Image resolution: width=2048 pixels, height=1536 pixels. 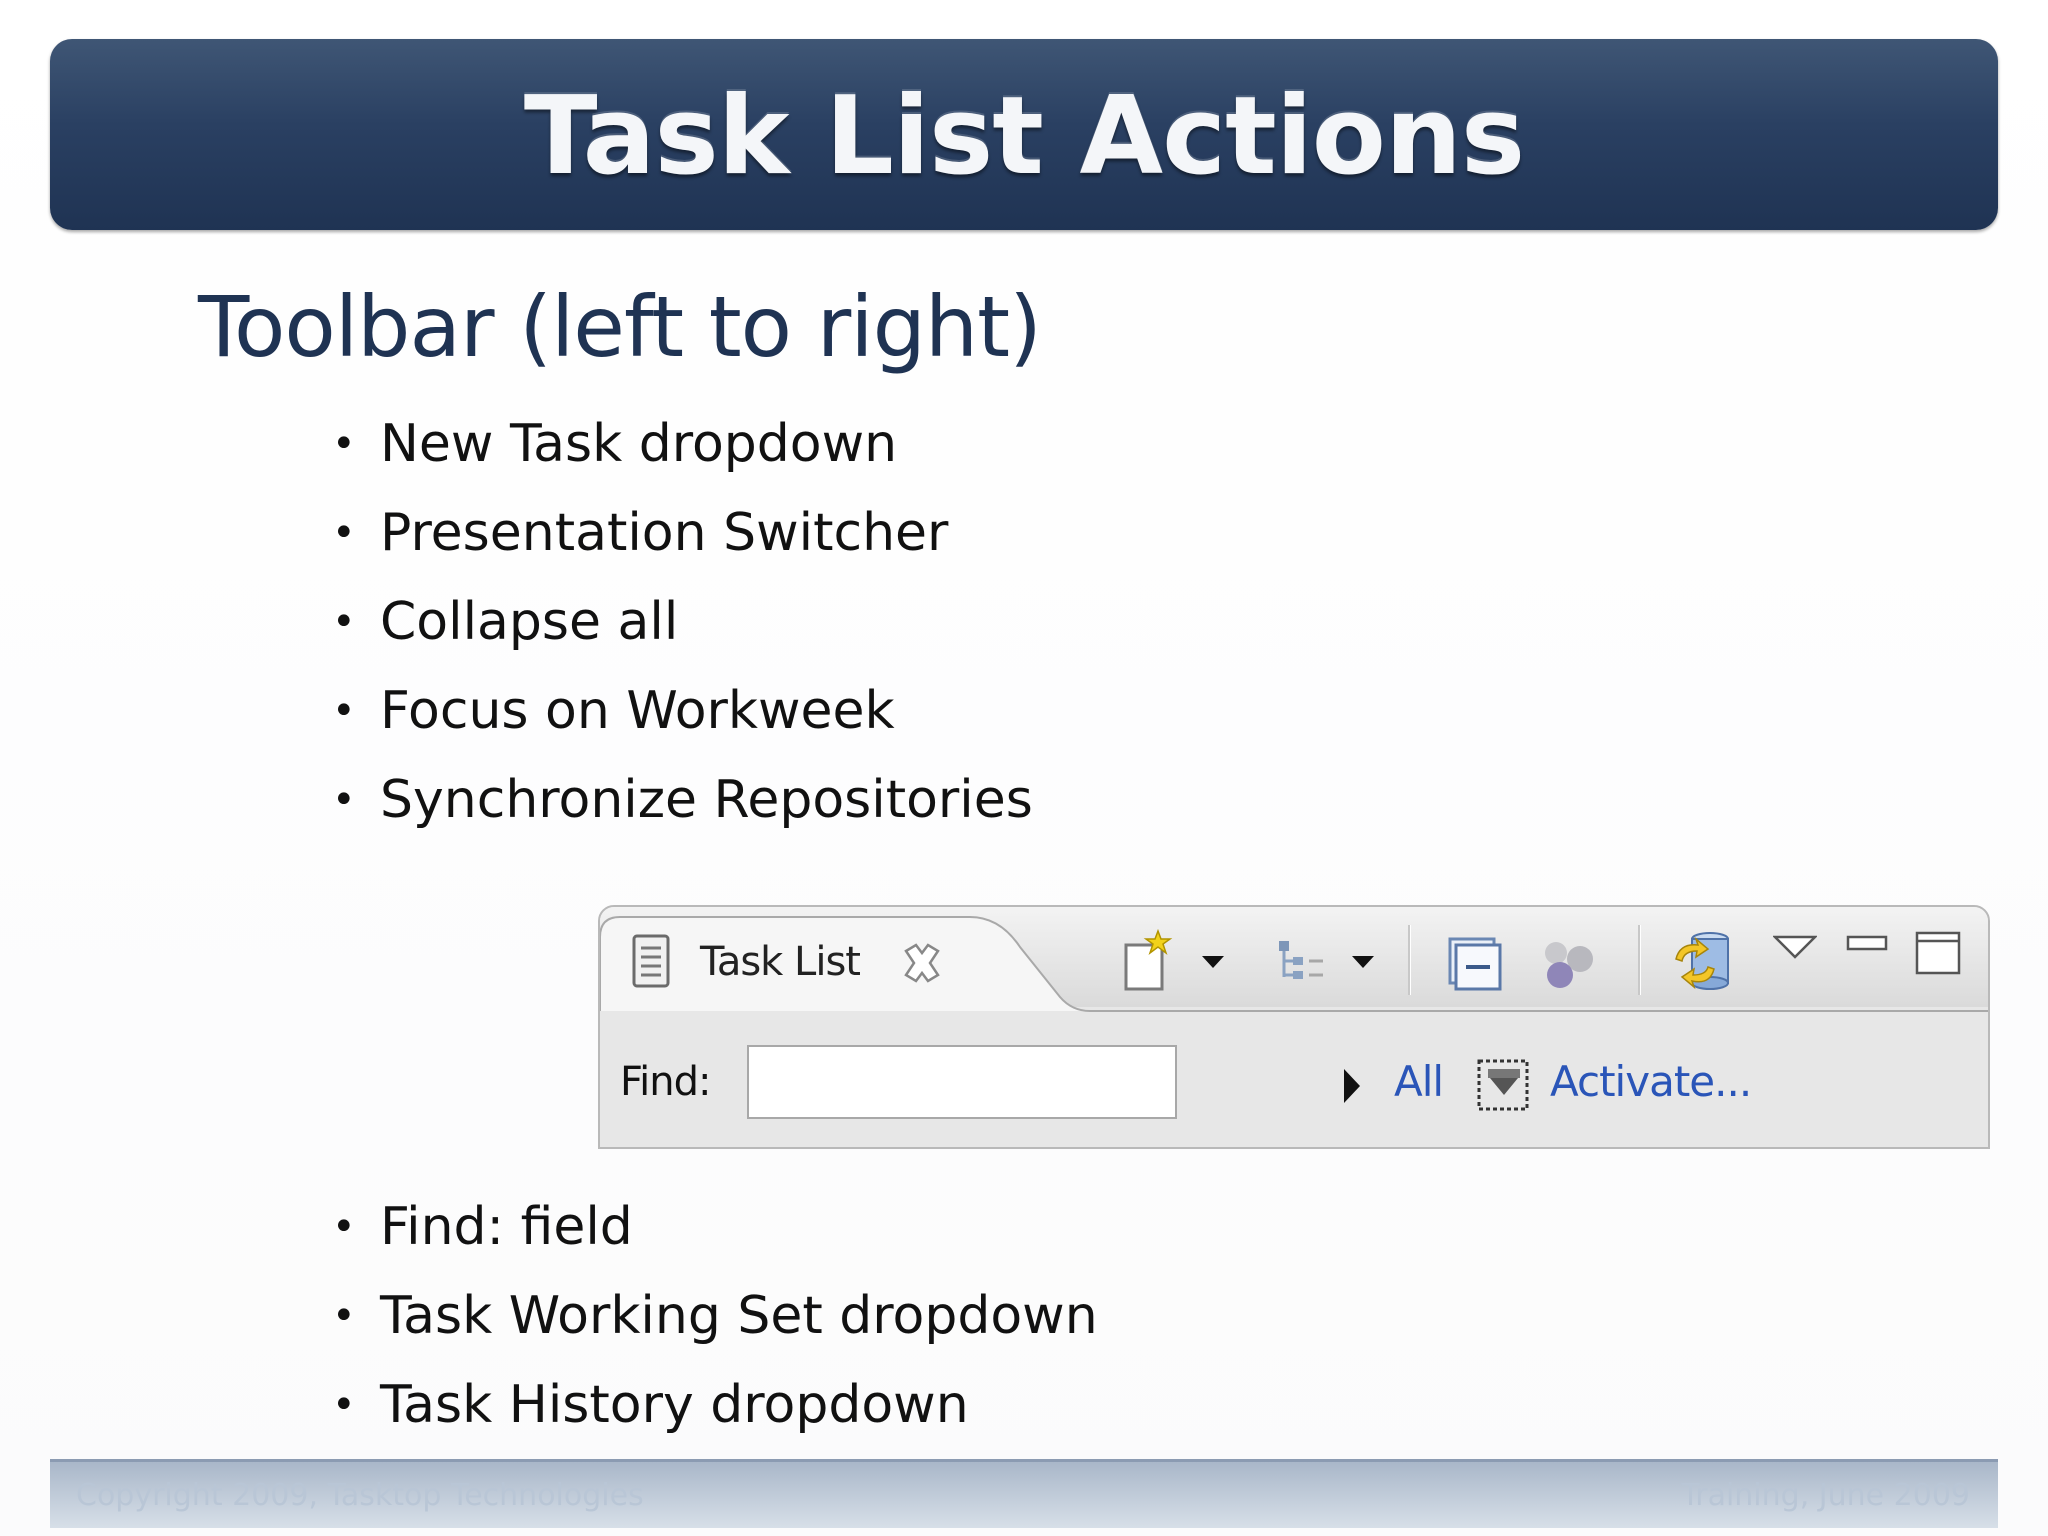 I want to click on slide-subtitle: Toolbar (left to right), so click(x=620, y=327).